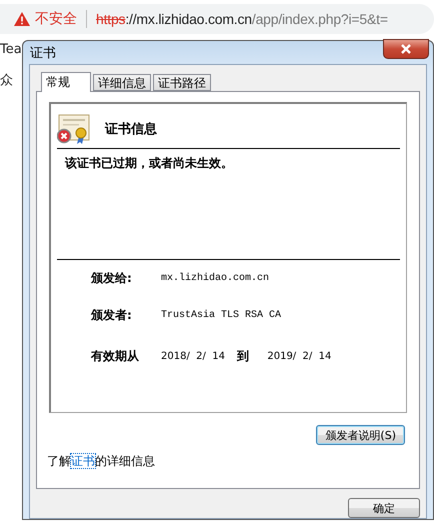 The image size is (434, 522). I want to click on field-value: mx.lizhidao.com.cn, so click(215, 278).